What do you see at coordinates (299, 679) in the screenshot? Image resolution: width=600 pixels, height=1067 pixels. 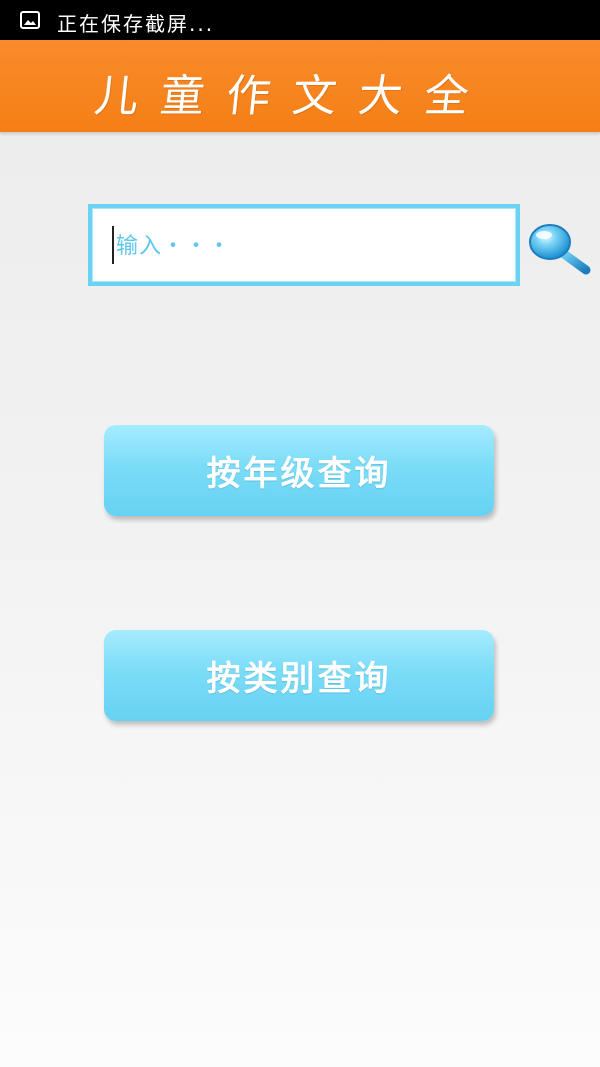 I see `query-by-category-label: 按类别查询` at bounding box center [299, 679].